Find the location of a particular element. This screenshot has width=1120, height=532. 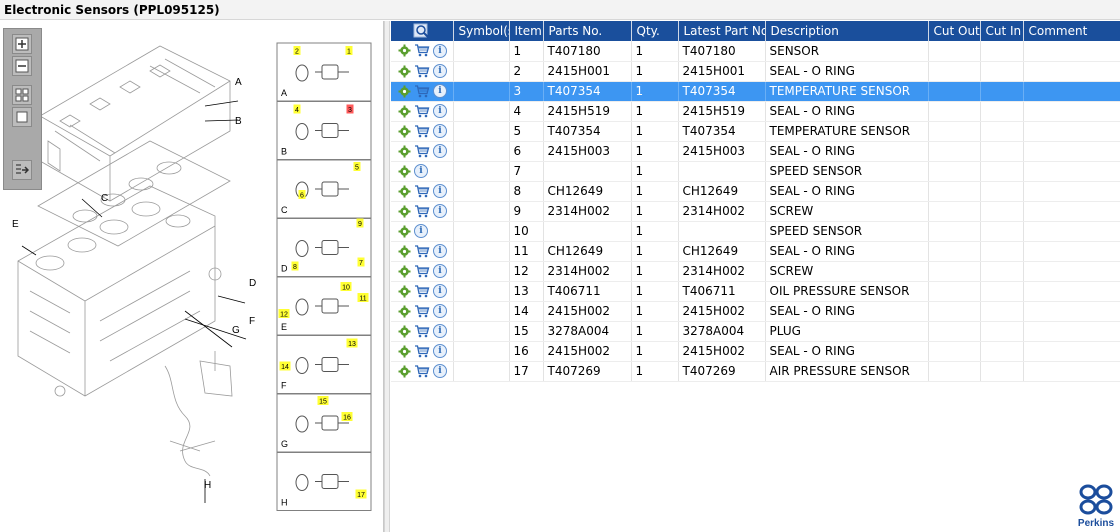

col-header-qty: Qty. is located at coordinates (655, 31).